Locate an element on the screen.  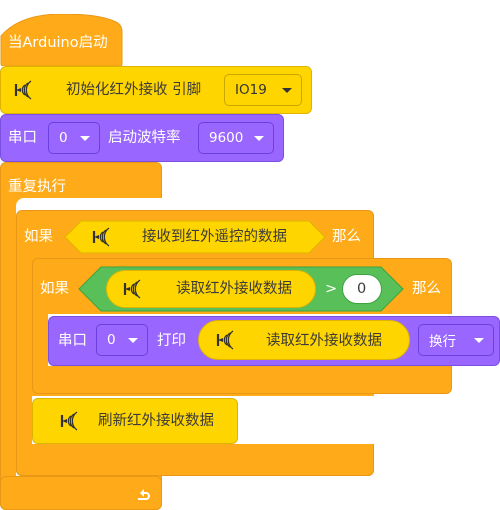
if-outer-label: 如果 is located at coordinates (38, 237).